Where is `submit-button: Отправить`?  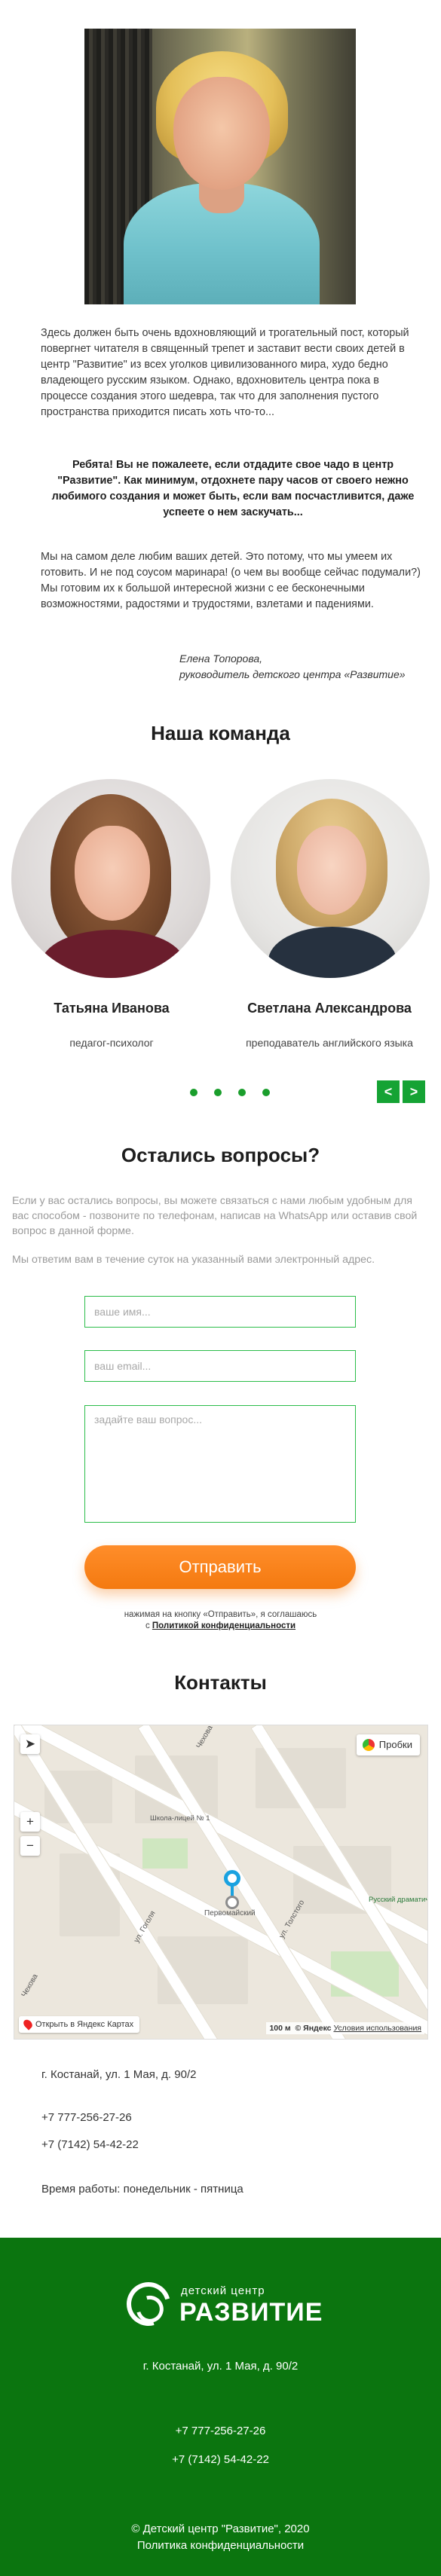 submit-button: Отправить is located at coordinates (220, 1567).